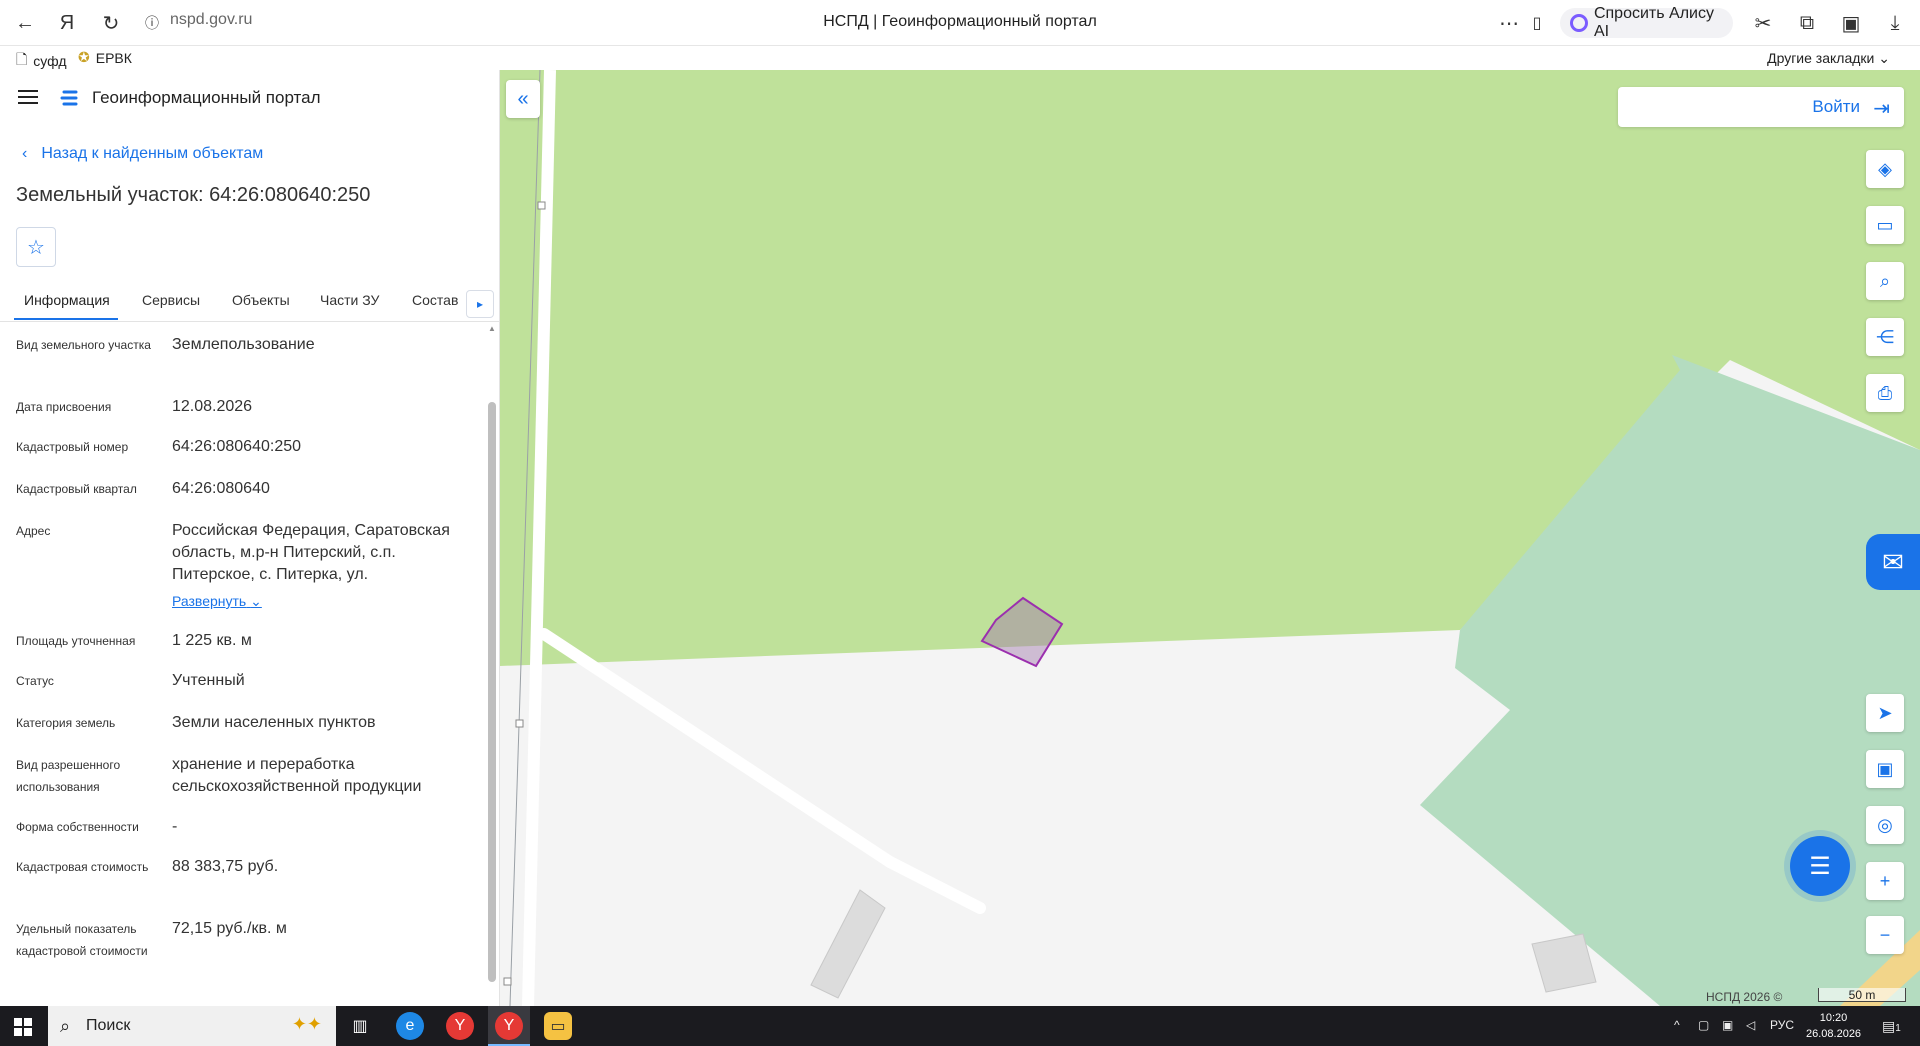 The height and width of the screenshot is (1046, 1920). I want to click on ask-alisa-button: Спросить Алису AI, so click(1646, 22).